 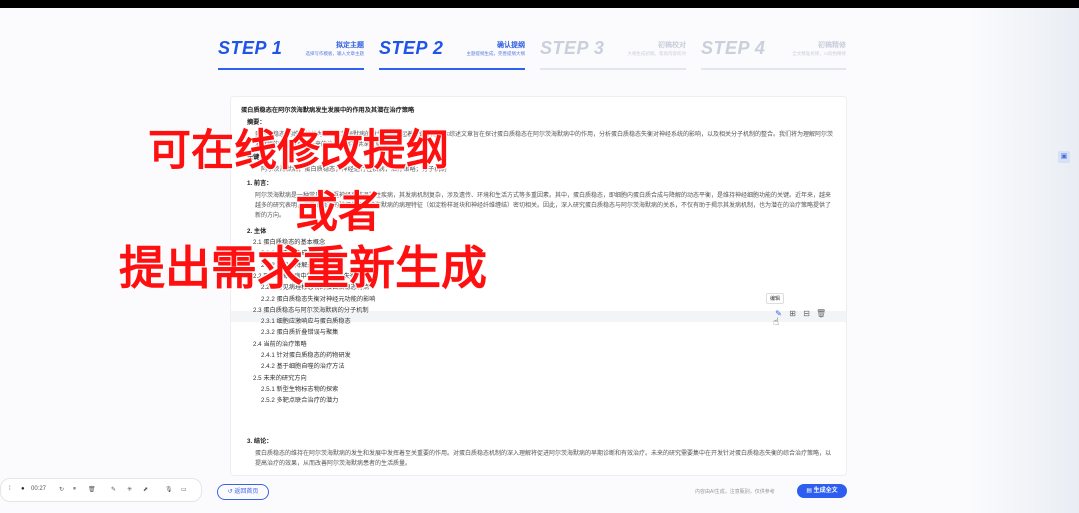 What do you see at coordinates (101, 490) in the screenshot?
I see `screen-recorder-bar: ⁞ ● 00:27 ↻ ⏸ 🗑 ✎ ✳ ⬈ 🎙 ▭` at bounding box center [101, 490].